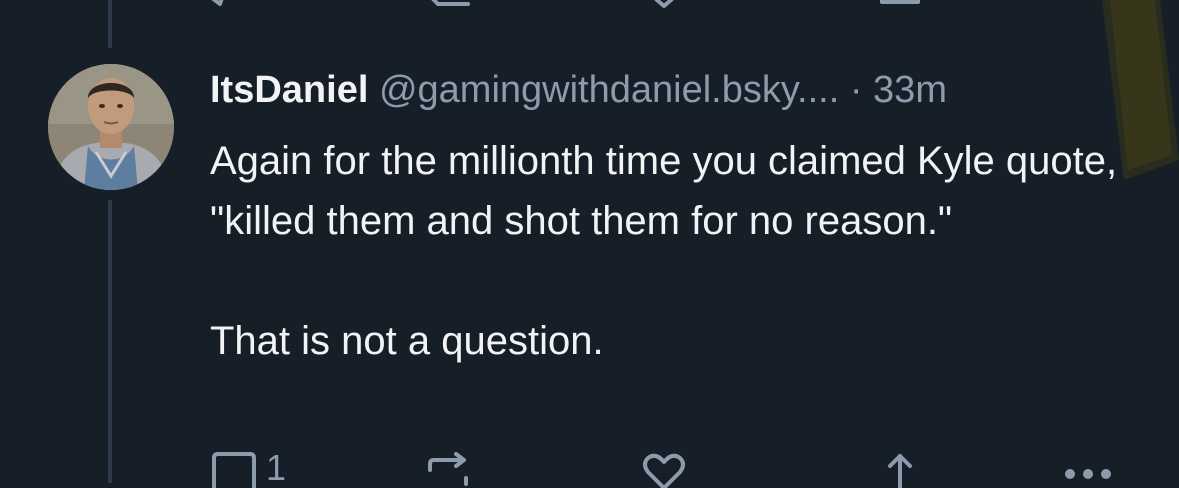  What do you see at coordinates (110, 24) in the screenshot?
I see `thread-line-top` at bounding box center [110, 24].